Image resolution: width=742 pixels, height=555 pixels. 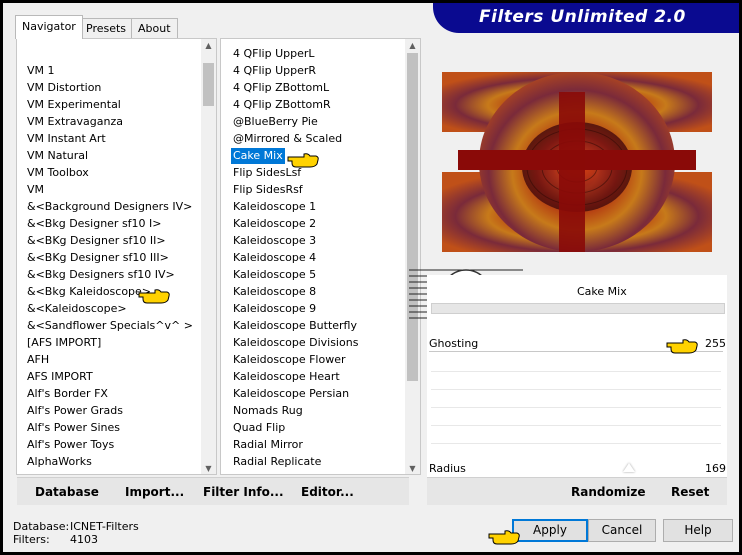 I want to click on help-button: Help, so click(x=698, y=530).